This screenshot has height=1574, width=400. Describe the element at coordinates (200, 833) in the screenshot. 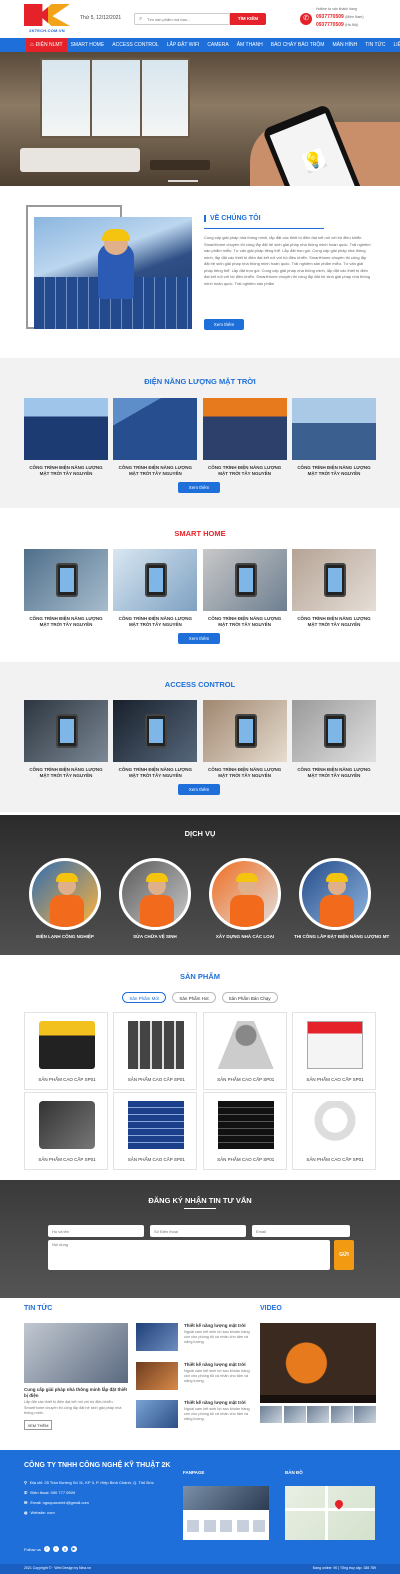

I see `services-title: DỊCH VỤ` at that location.